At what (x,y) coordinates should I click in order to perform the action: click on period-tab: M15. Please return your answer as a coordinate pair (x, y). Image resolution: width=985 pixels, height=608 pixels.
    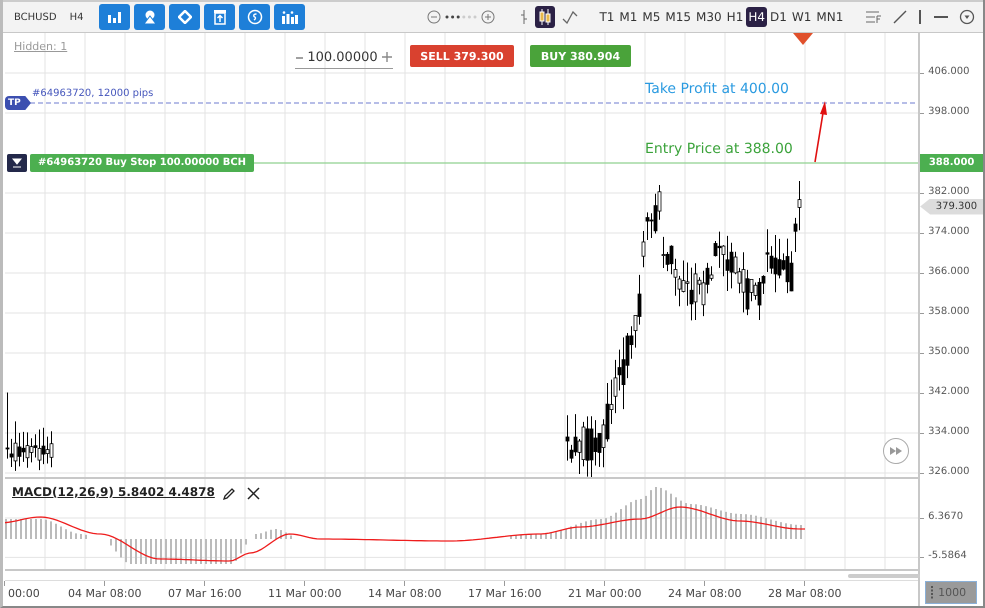
    Looking at the image, I should click on (678, 17).